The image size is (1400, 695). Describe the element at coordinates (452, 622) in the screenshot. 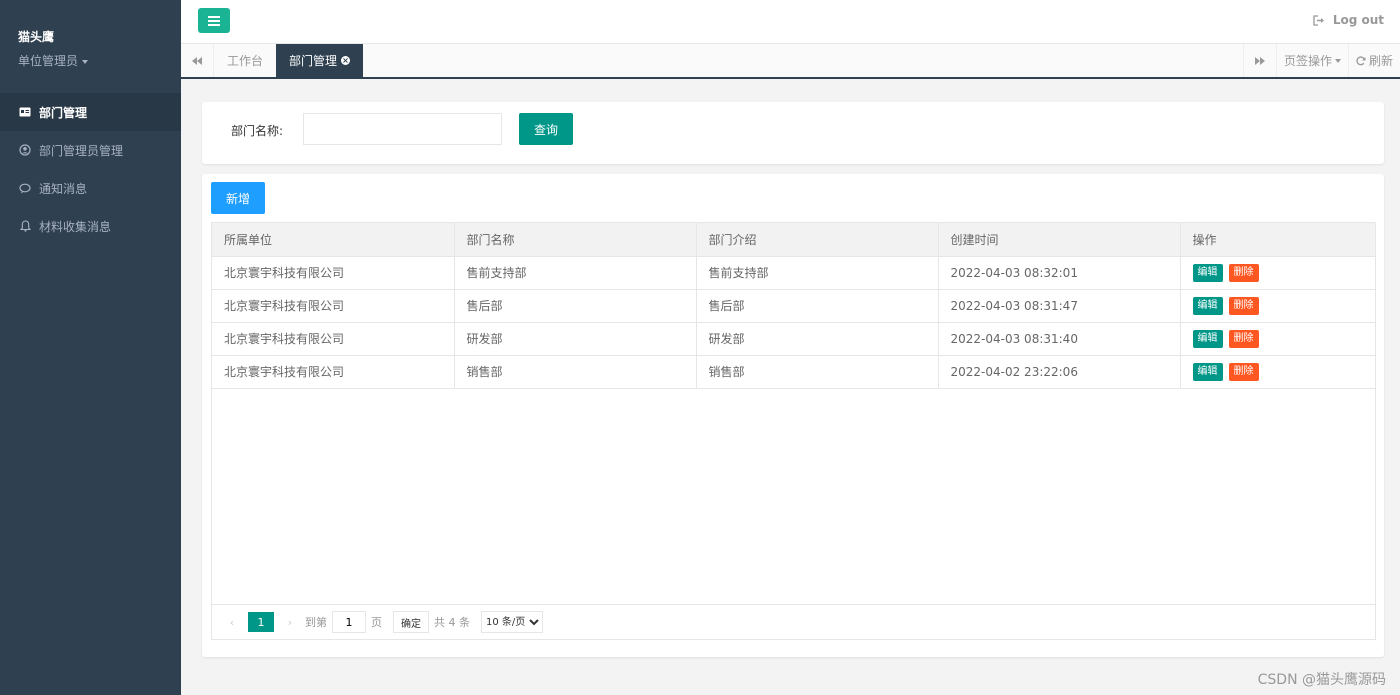

I see `total-count: 共 4 条` at that location.